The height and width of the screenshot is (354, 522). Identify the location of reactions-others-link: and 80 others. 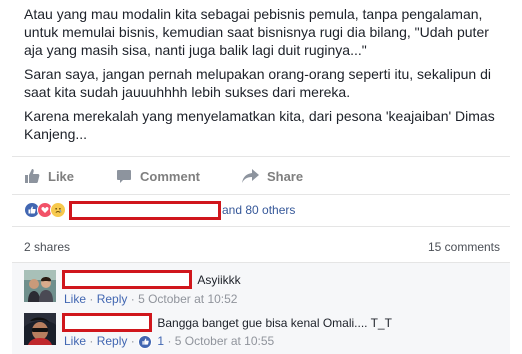
(258, 210).